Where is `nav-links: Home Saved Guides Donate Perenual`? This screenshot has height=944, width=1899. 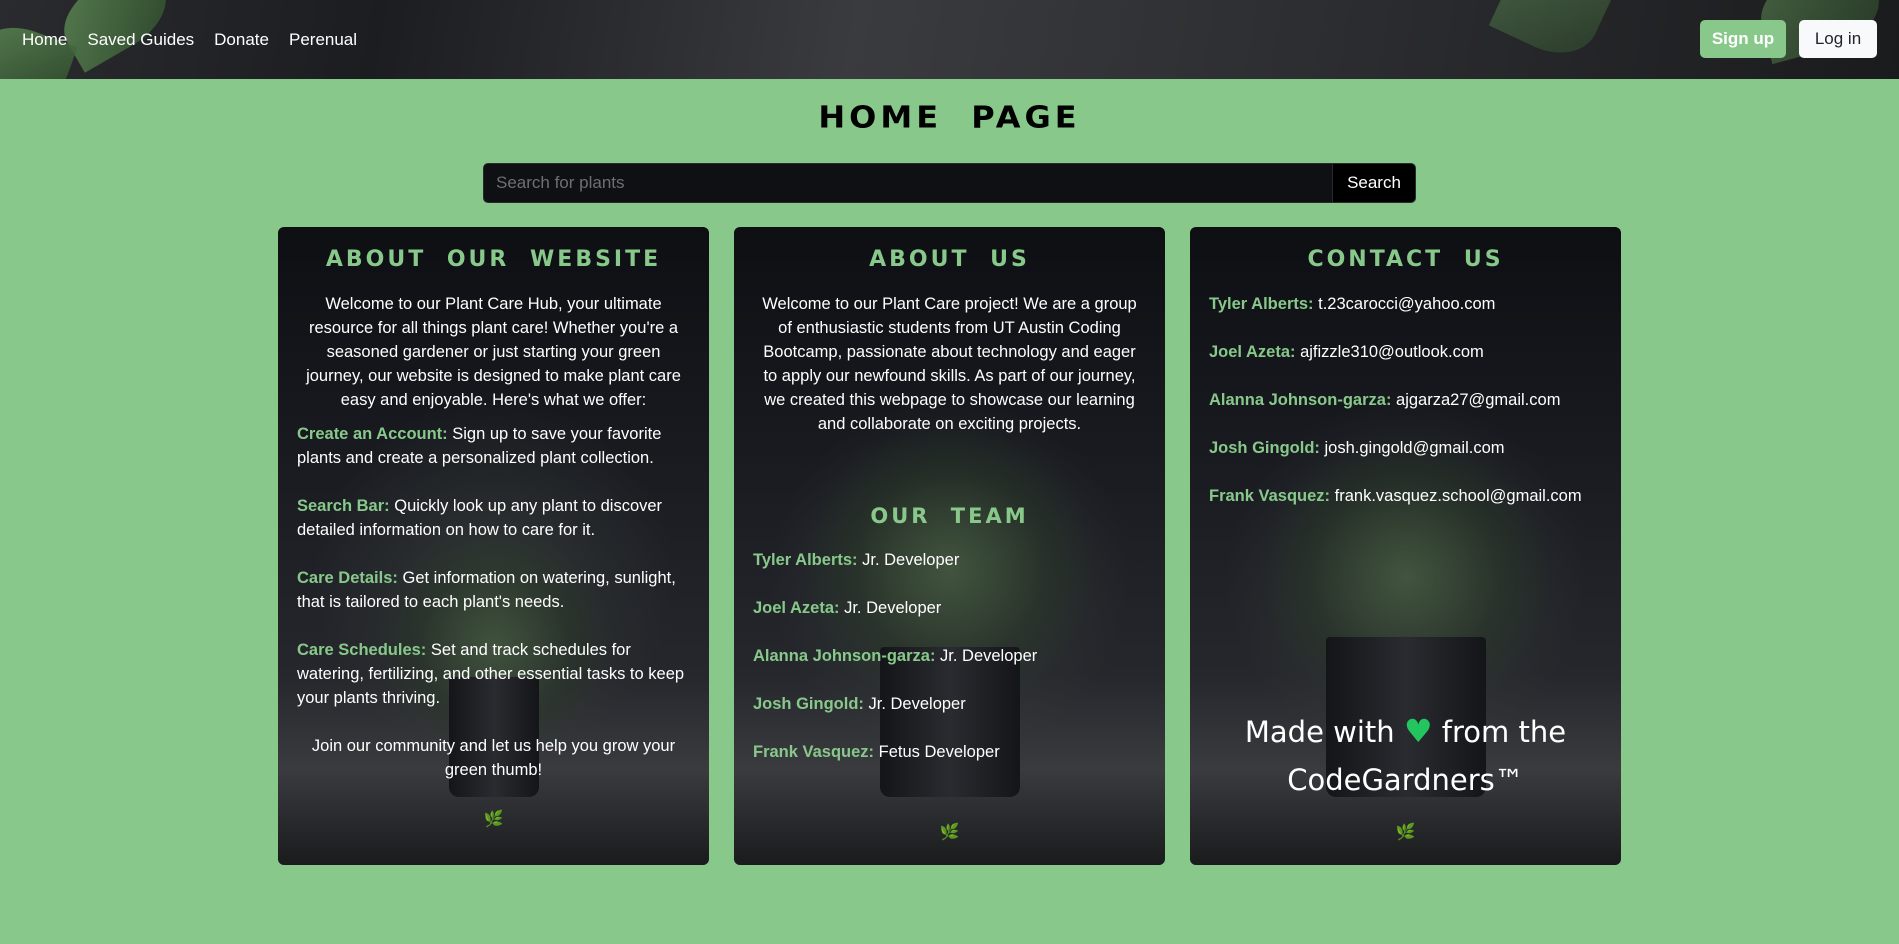
nav-links: Home Saved Guides Donate Perenual is located at coordinates (189, 39).